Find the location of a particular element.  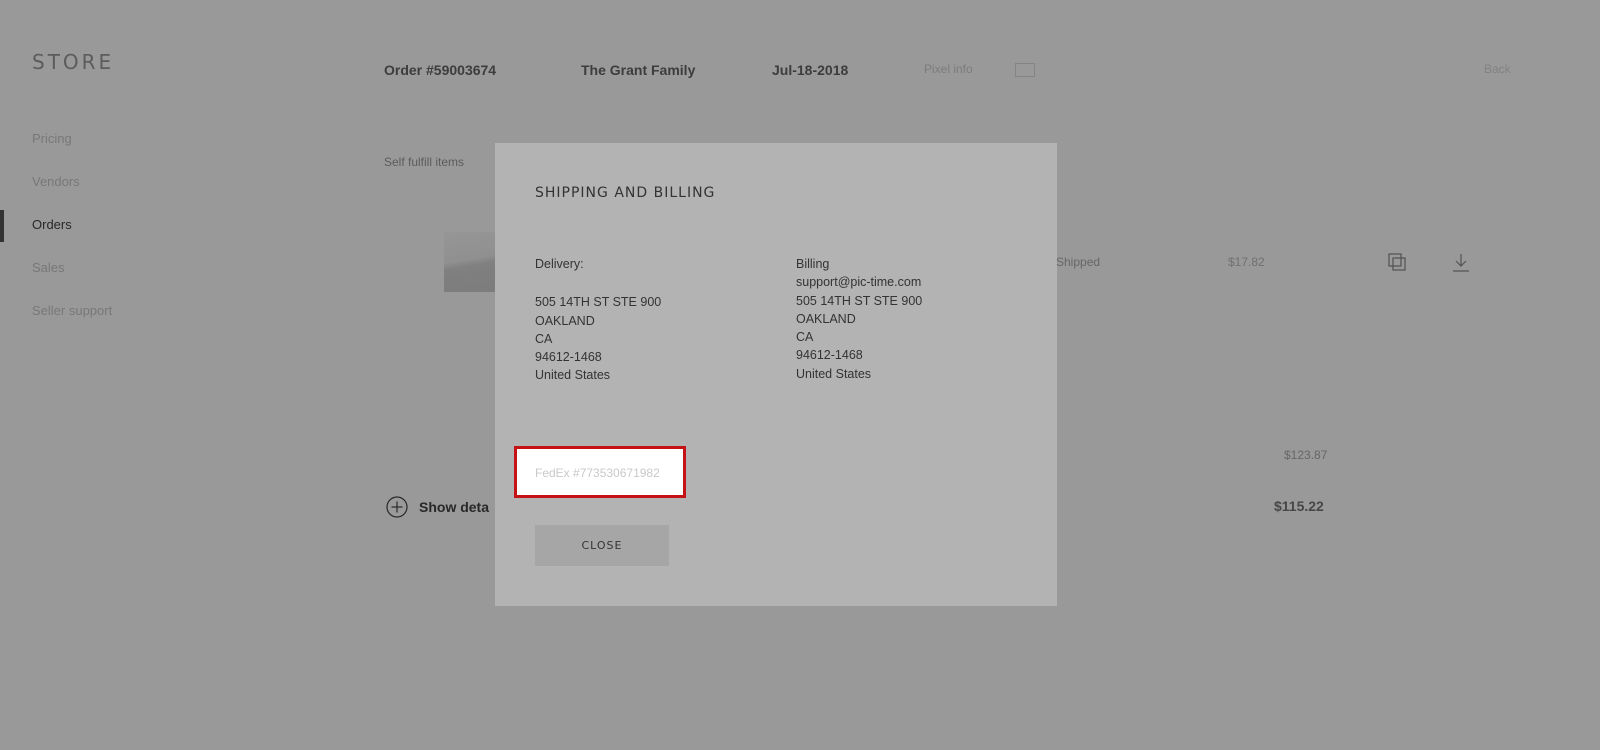

delivery-zip: 94612-1468 is located at coordinates (568, 357).